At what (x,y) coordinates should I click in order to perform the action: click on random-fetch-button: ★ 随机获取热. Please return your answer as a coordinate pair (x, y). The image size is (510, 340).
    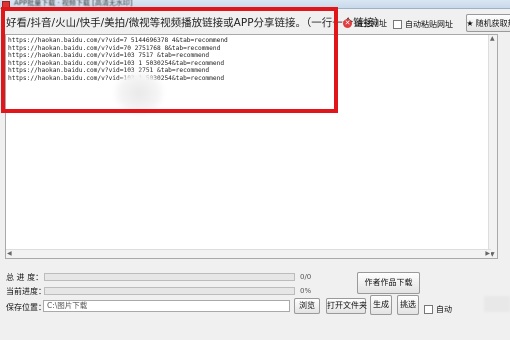
    Looking at the image, I should click on (488, 23).